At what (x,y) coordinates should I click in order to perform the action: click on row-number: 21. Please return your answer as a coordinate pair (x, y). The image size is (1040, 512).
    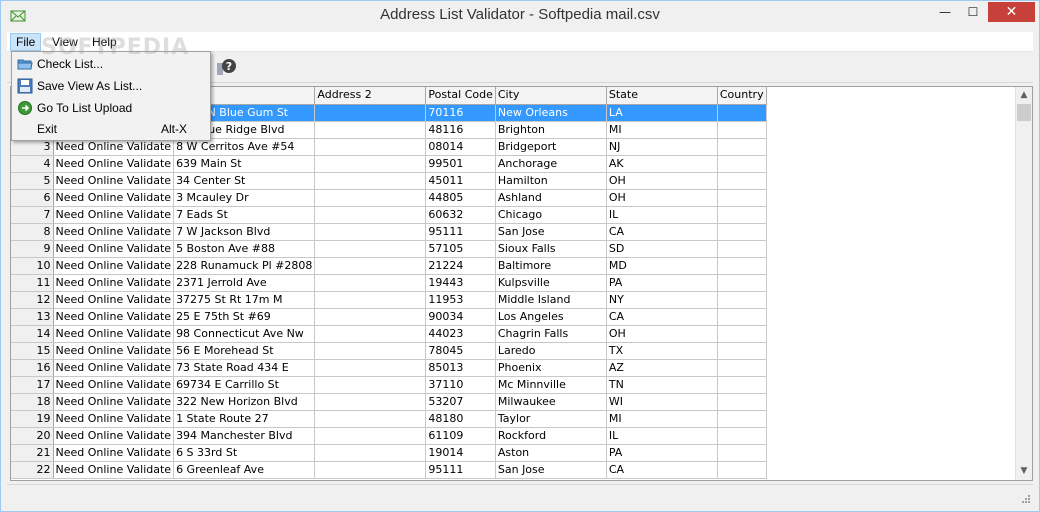
    Looking at the image, I should click on (32, 453).